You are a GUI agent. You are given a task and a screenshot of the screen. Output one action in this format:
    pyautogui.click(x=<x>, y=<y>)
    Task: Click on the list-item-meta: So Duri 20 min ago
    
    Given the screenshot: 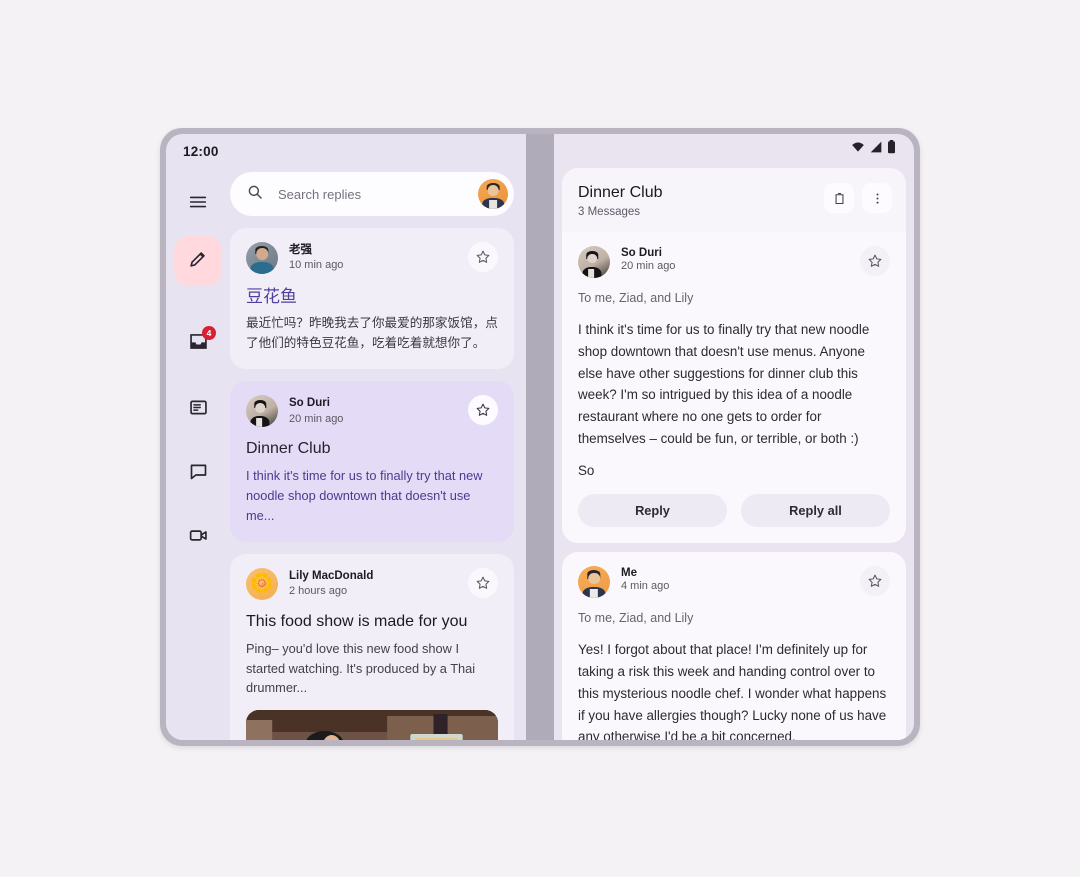 What is the action you would take?
    pyautogui.click(x=378, y=410)
    